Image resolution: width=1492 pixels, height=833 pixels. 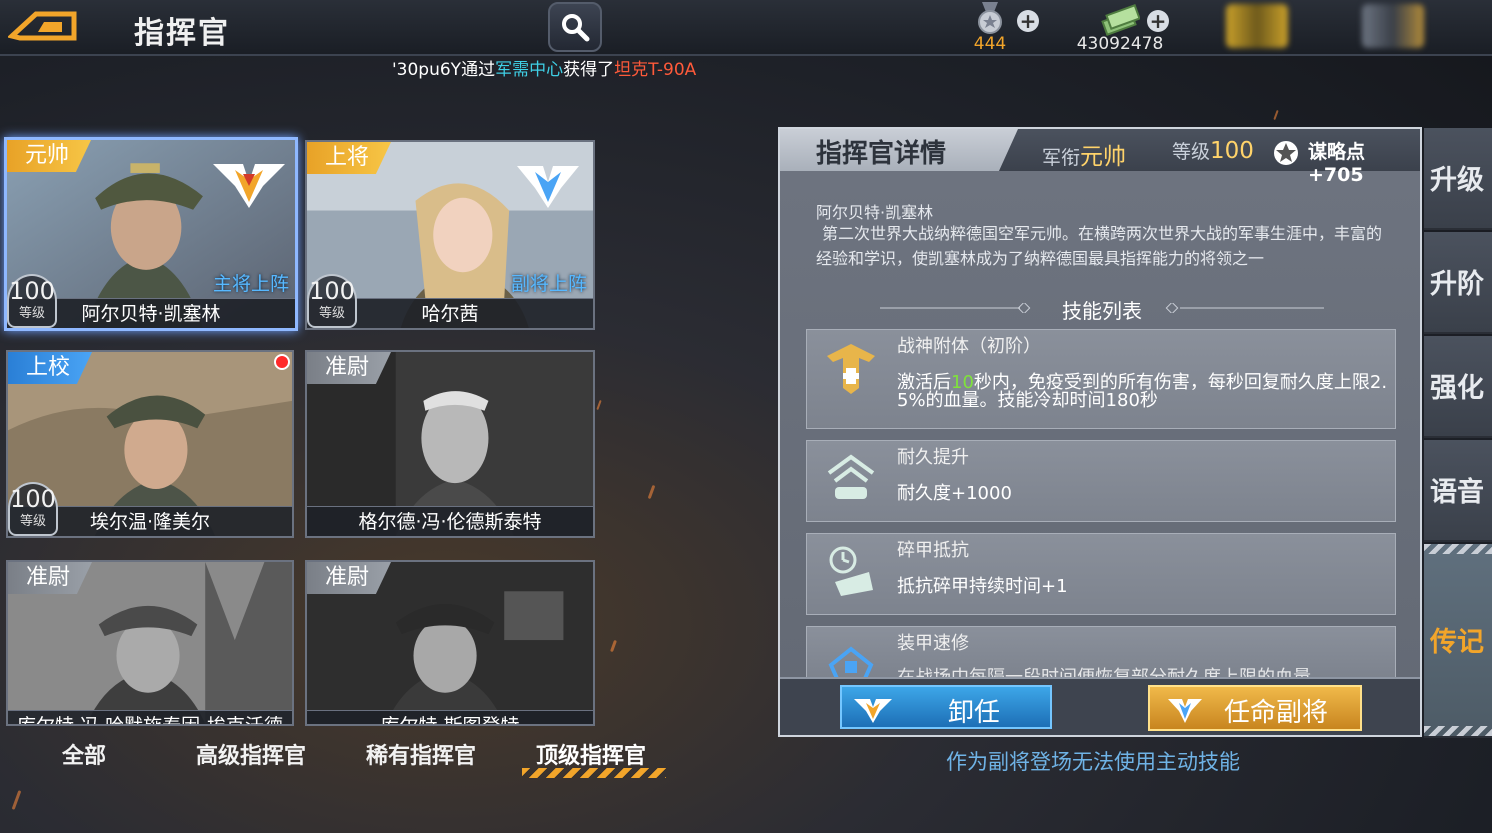 I want to click on skills-title: 技能列表, so click(x=1102, y=311).